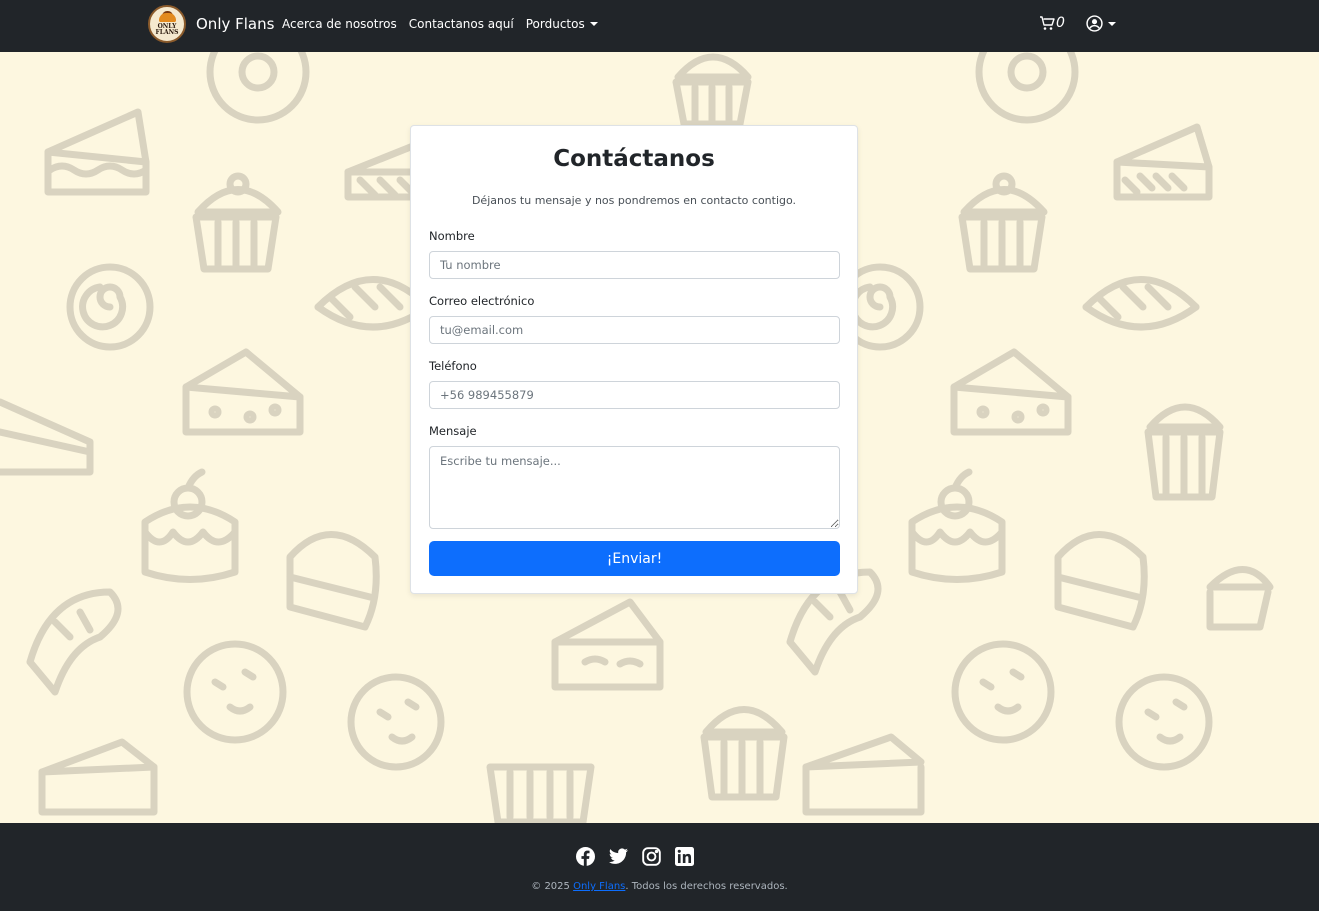 Image resolution: width=1319 pixels, height=911 pixels. I want to click on nav-link-productos-label: Porductos, so click(555, 24).